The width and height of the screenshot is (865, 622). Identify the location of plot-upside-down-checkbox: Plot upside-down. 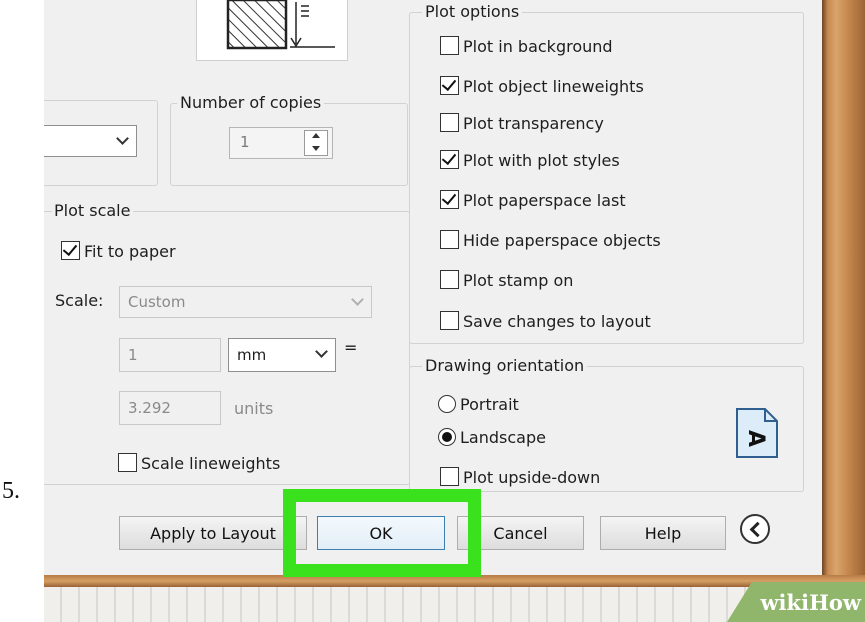
(520, 477).